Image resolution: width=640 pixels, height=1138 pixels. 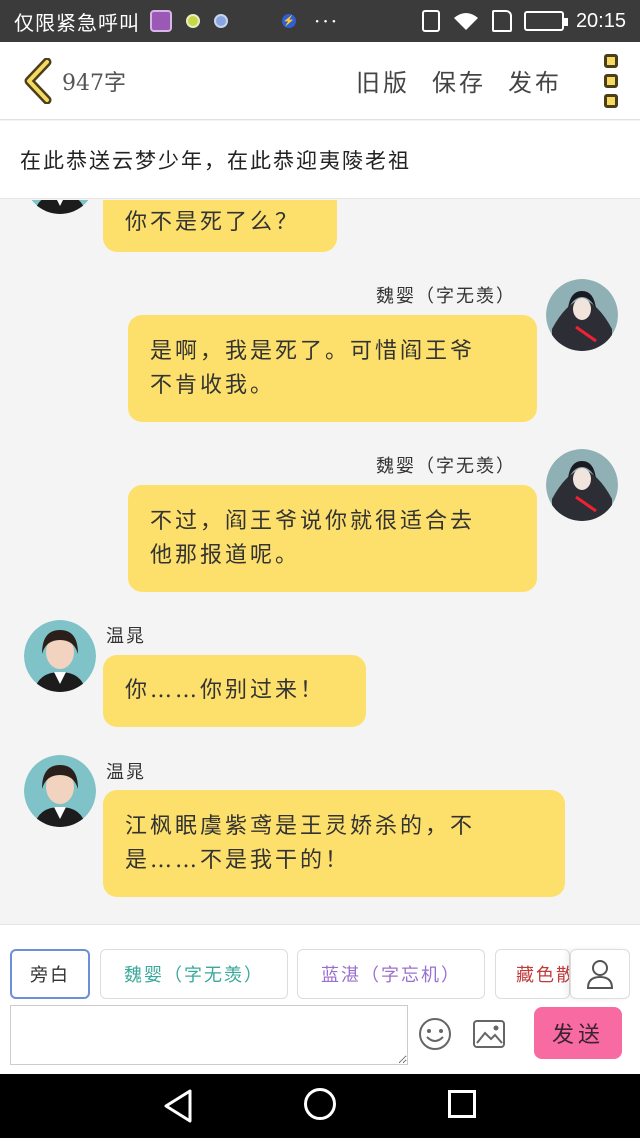 What do you see at coordinates (320, 160) in the screenshot?
I see `chapter-title: 在此恭送云梦少年，在此恭迎夷陵老祖` at bounding box center [320, 160].